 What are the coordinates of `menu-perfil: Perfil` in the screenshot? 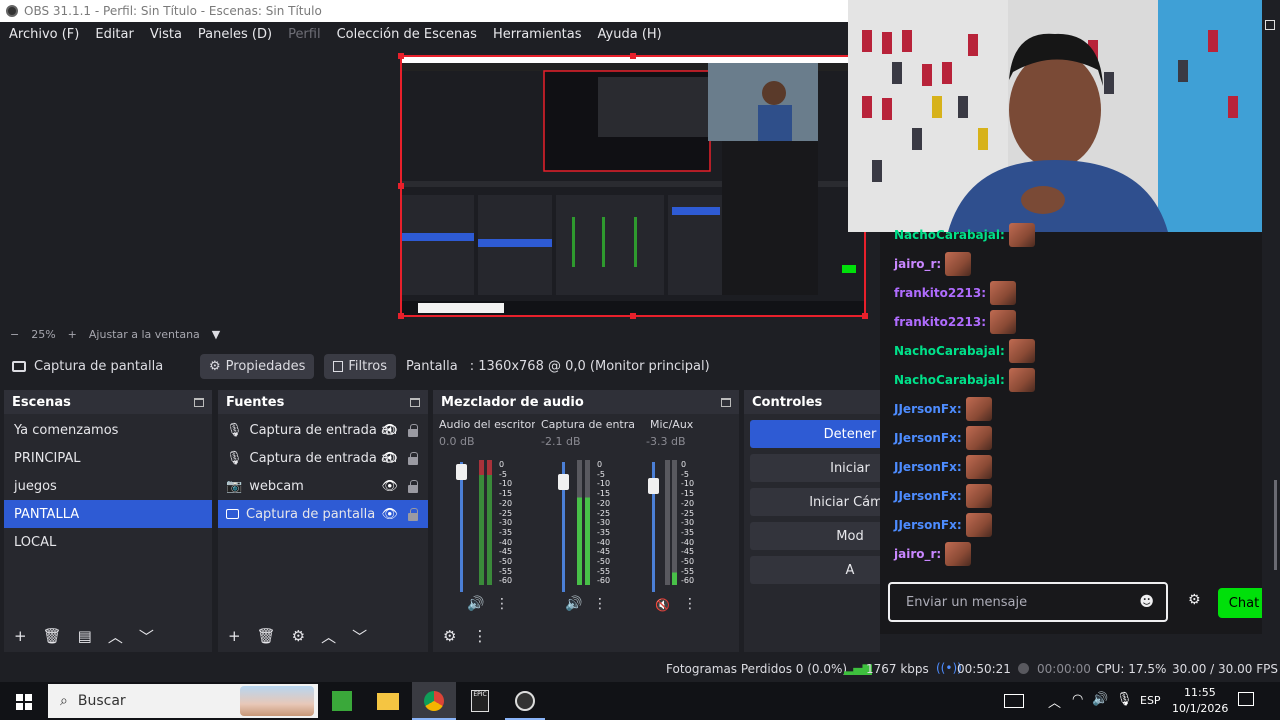 It's located at (303, 34).